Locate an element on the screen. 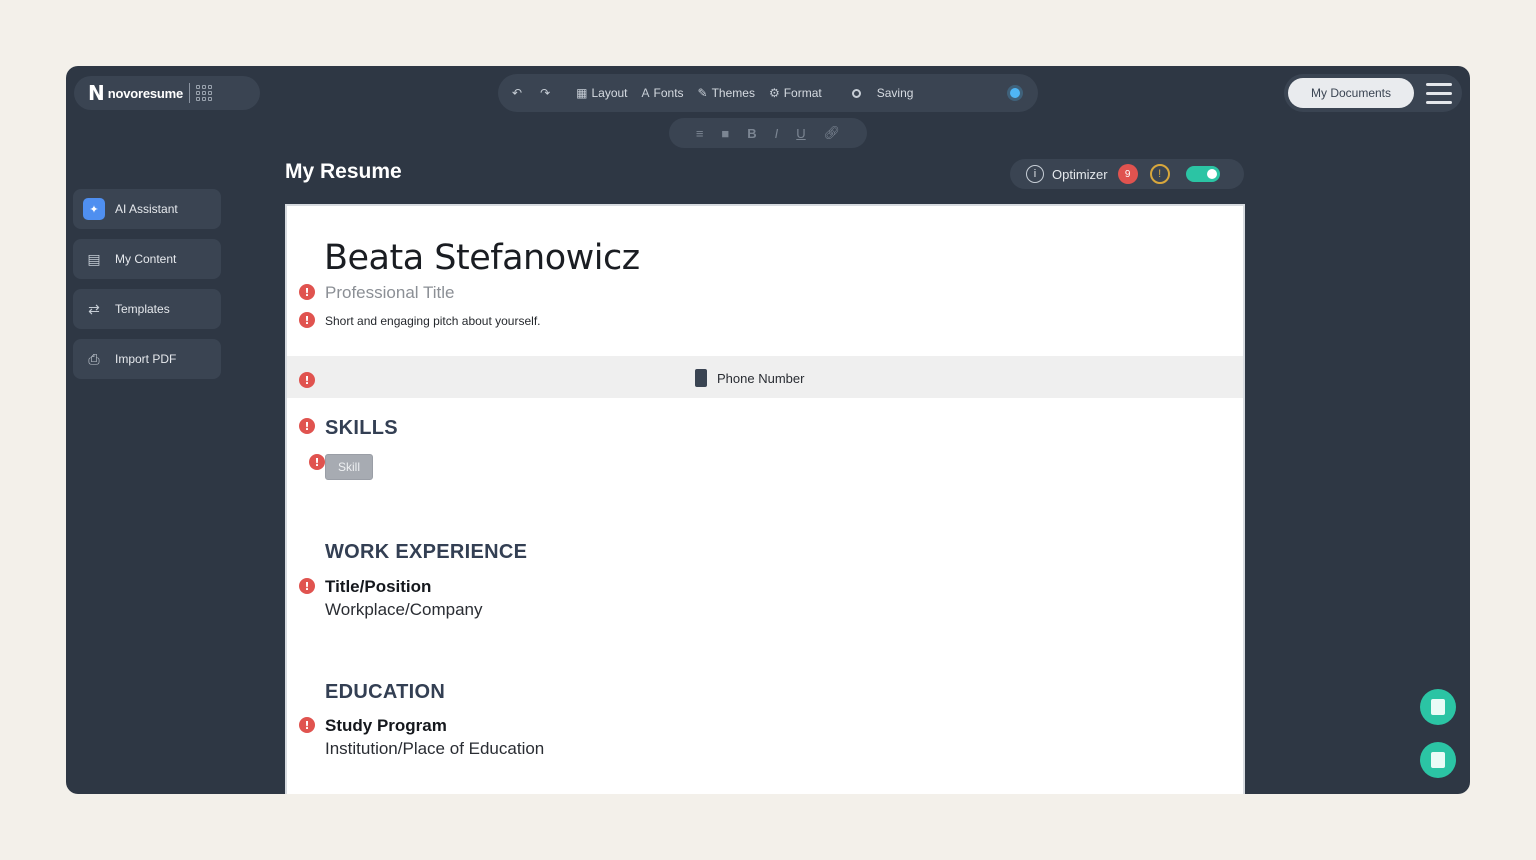  sidebar-item-import-pdf: ⎙ Import PDF is located at coordinates (147, 359).